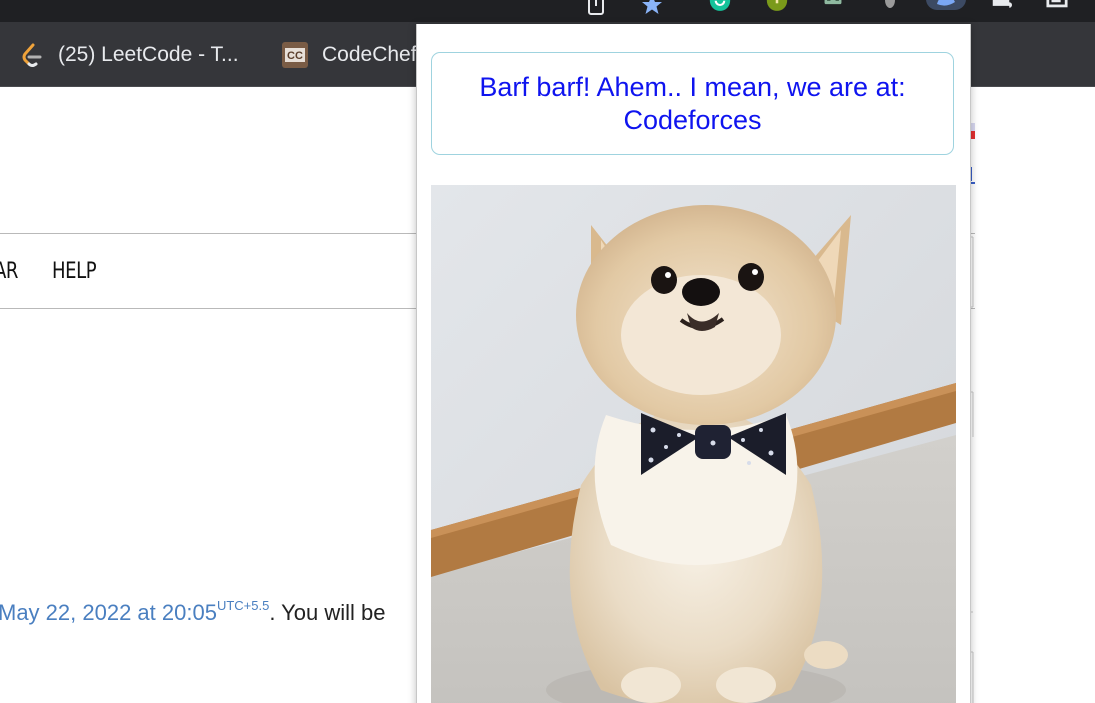 This screenshot has height=703, width=1095. Describe the element at coordinates (1001, 8) in the screenshot. I see `extensions-puzzle-icon` at that location.